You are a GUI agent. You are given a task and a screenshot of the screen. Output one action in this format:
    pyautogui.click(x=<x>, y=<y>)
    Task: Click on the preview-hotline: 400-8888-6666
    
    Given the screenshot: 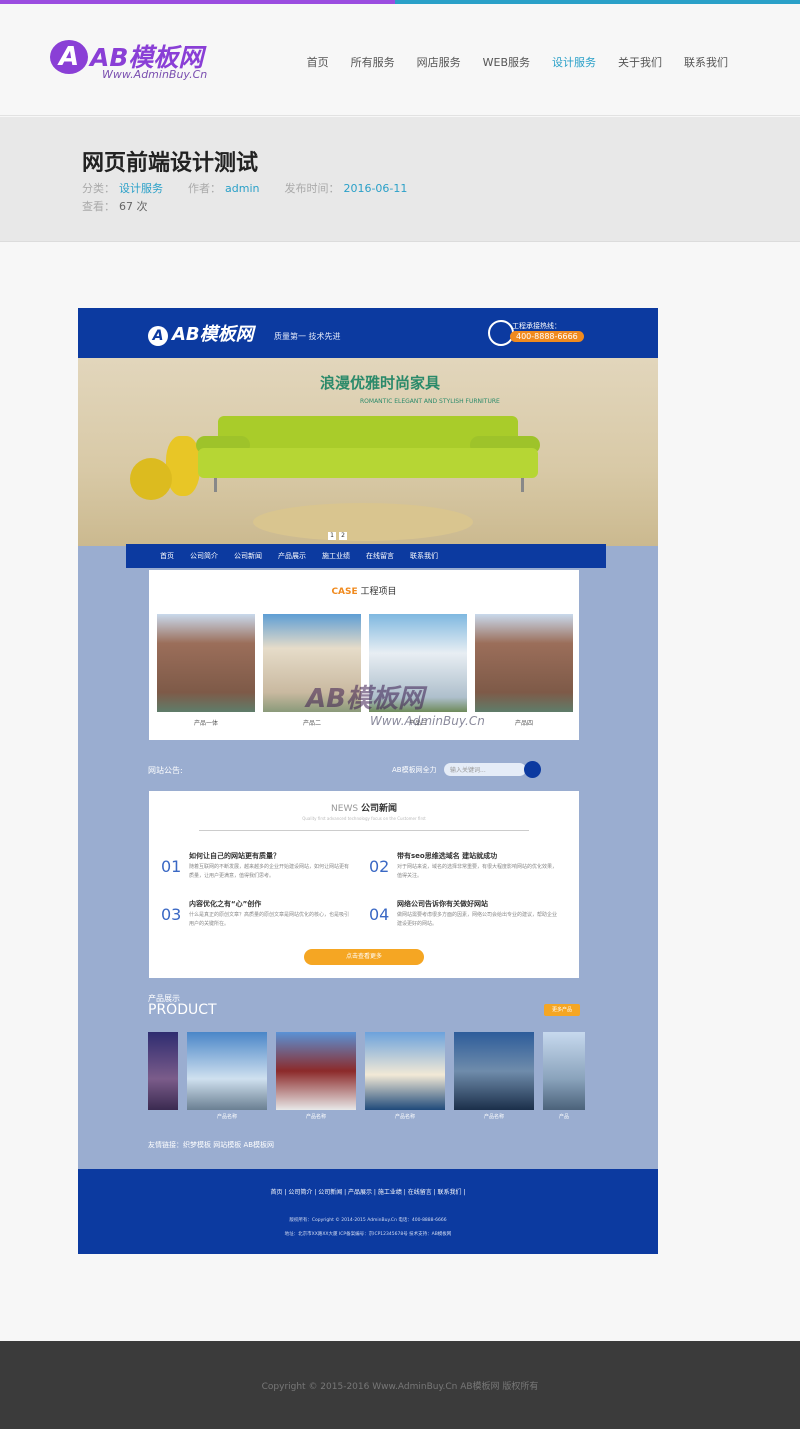 What is the action you would take?
    pyautogui.click(x=547, y=336)
    